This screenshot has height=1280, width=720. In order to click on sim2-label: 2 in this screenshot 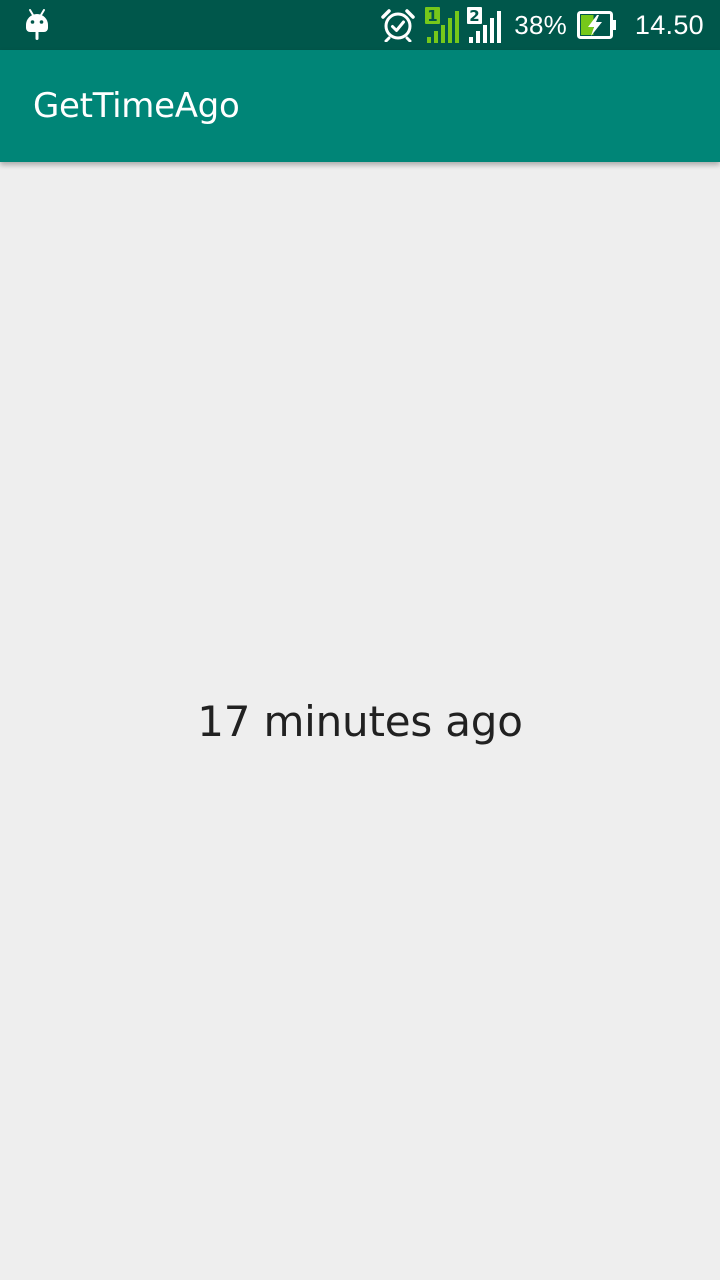, I will do `click(475, 16)`.